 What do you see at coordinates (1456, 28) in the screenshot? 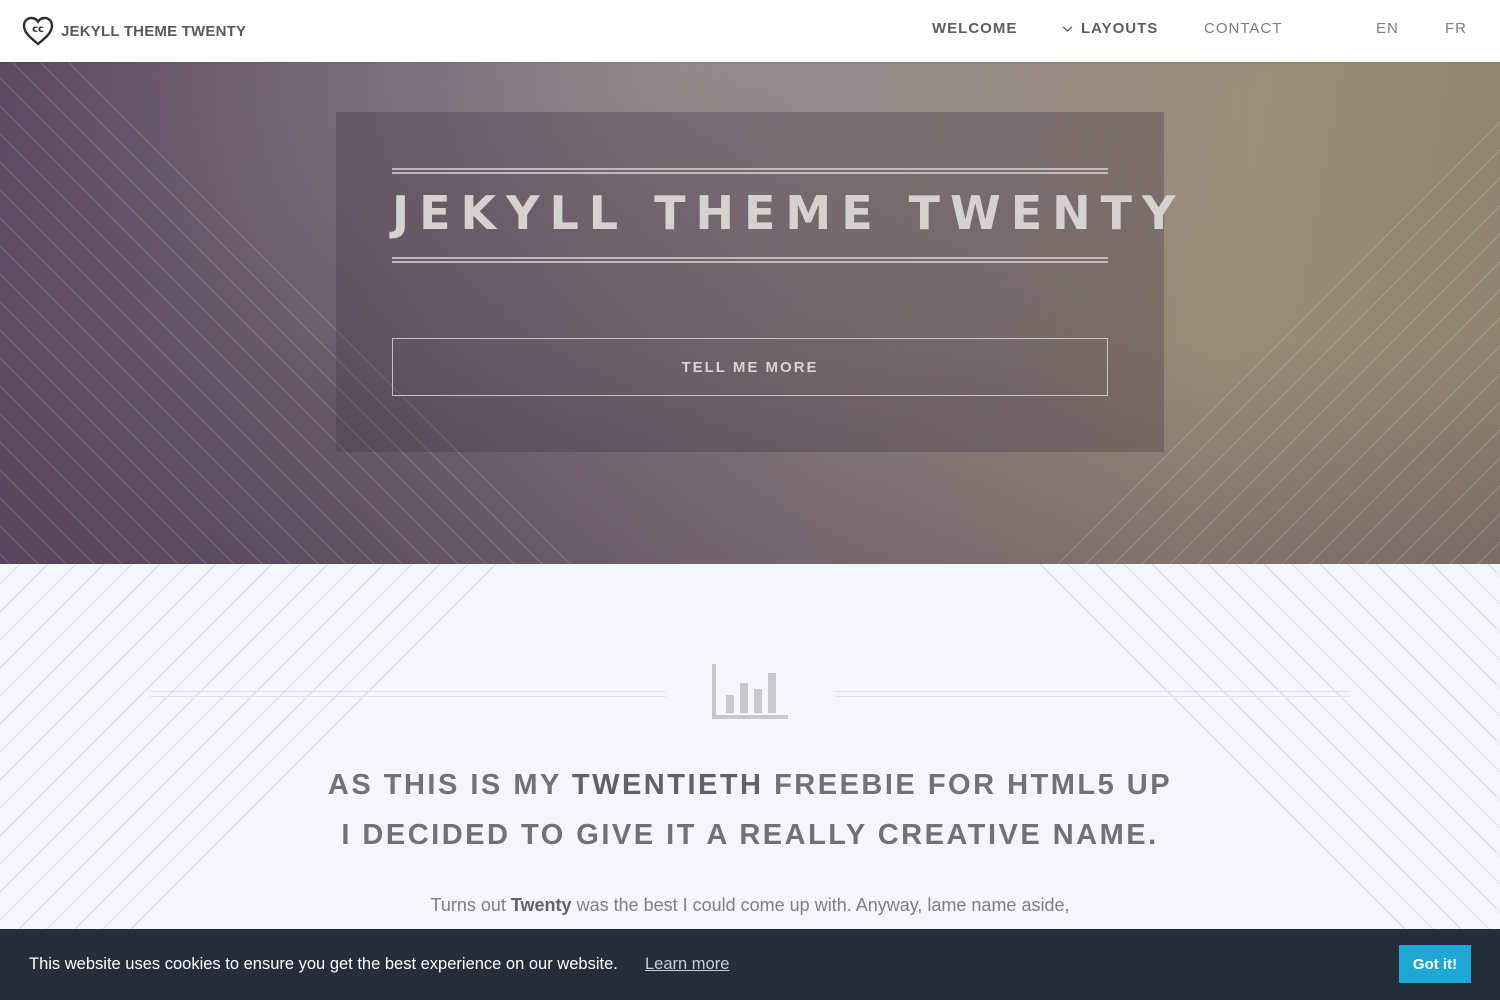
I see `lang-fr: FR` at bounding box center [1456, 28].